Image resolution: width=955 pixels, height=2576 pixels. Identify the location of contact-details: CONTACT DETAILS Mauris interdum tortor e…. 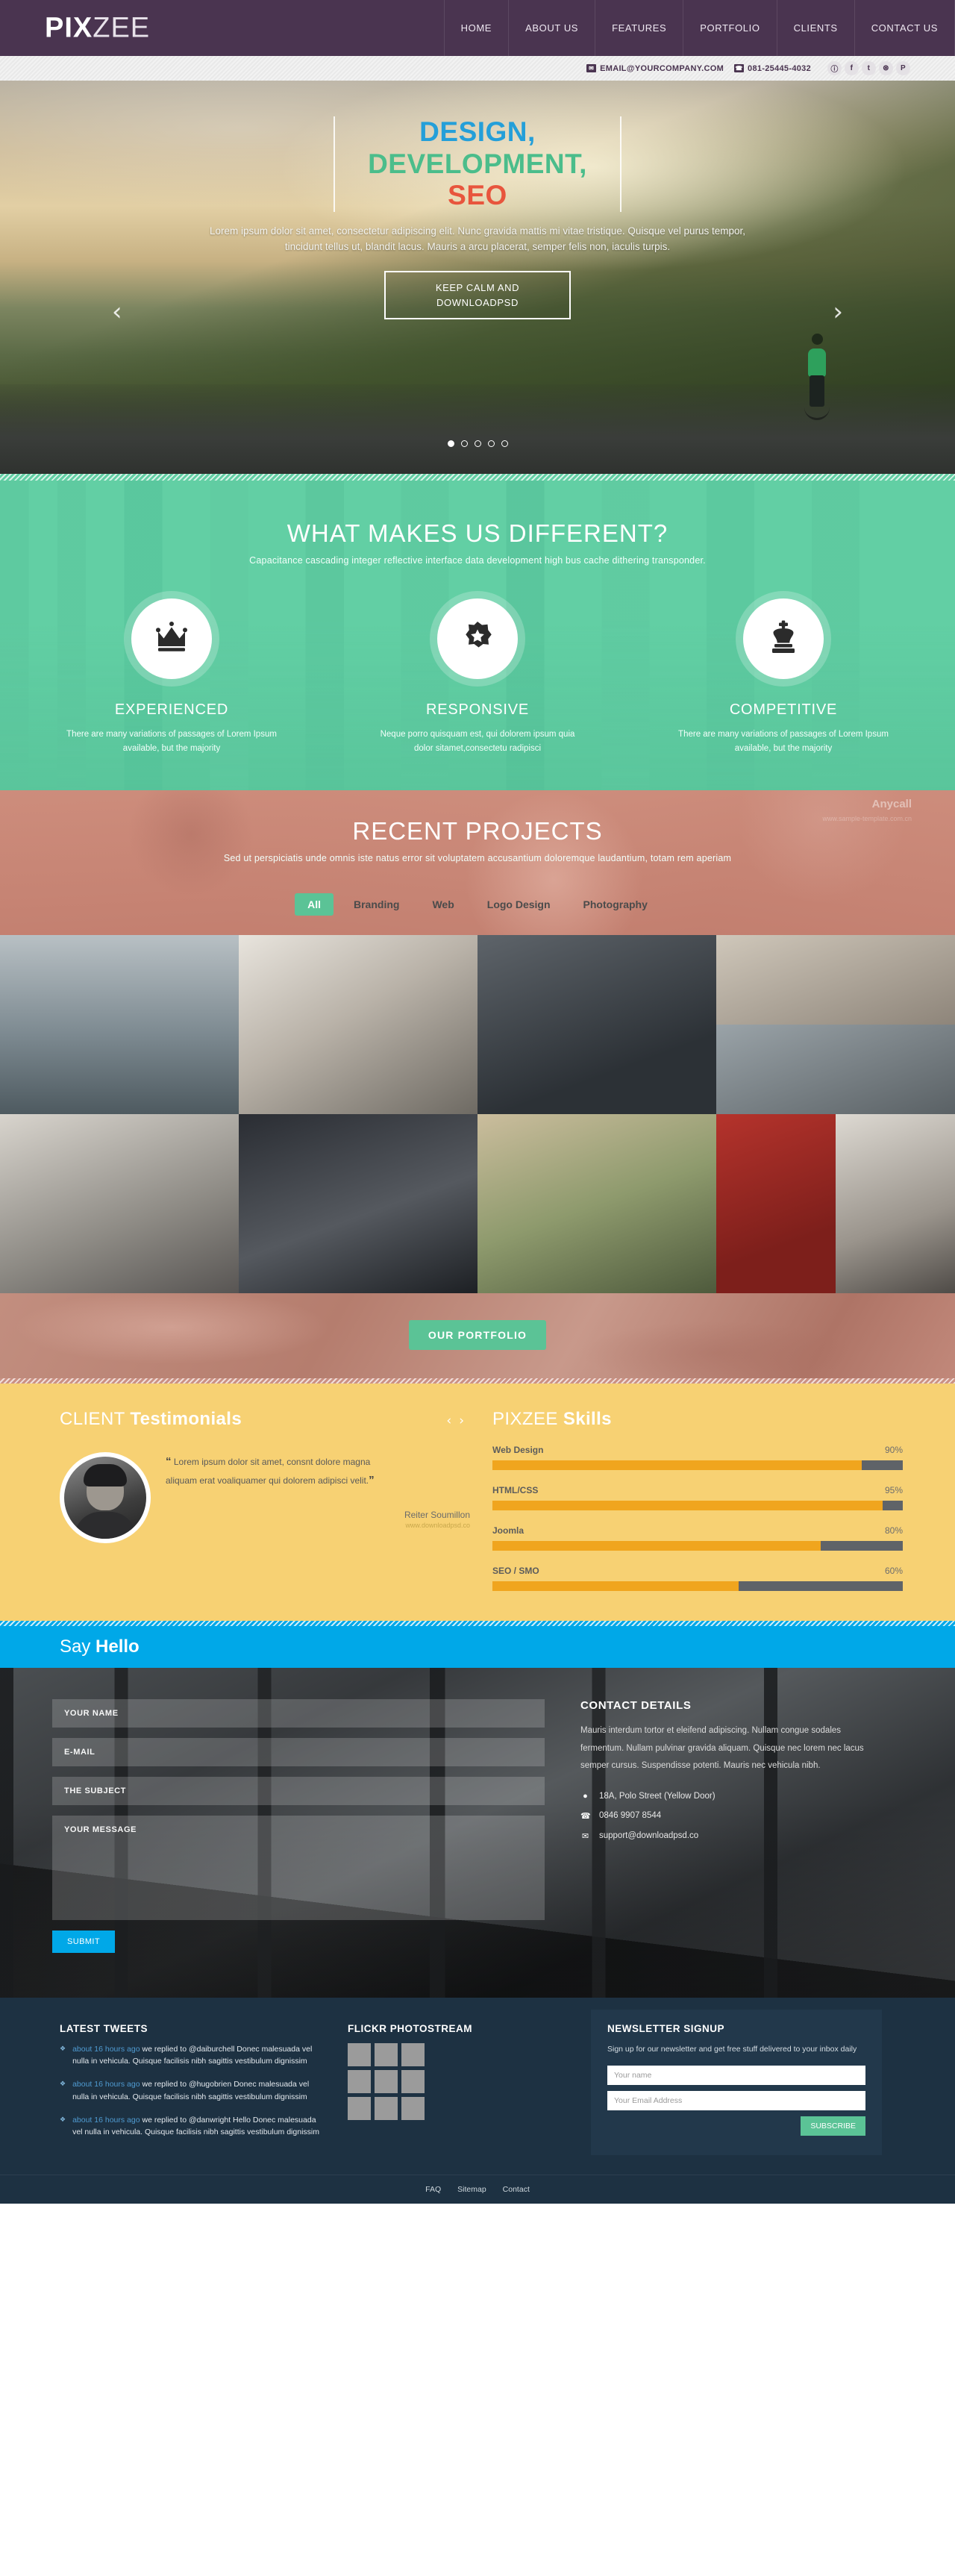
(729, 1826).